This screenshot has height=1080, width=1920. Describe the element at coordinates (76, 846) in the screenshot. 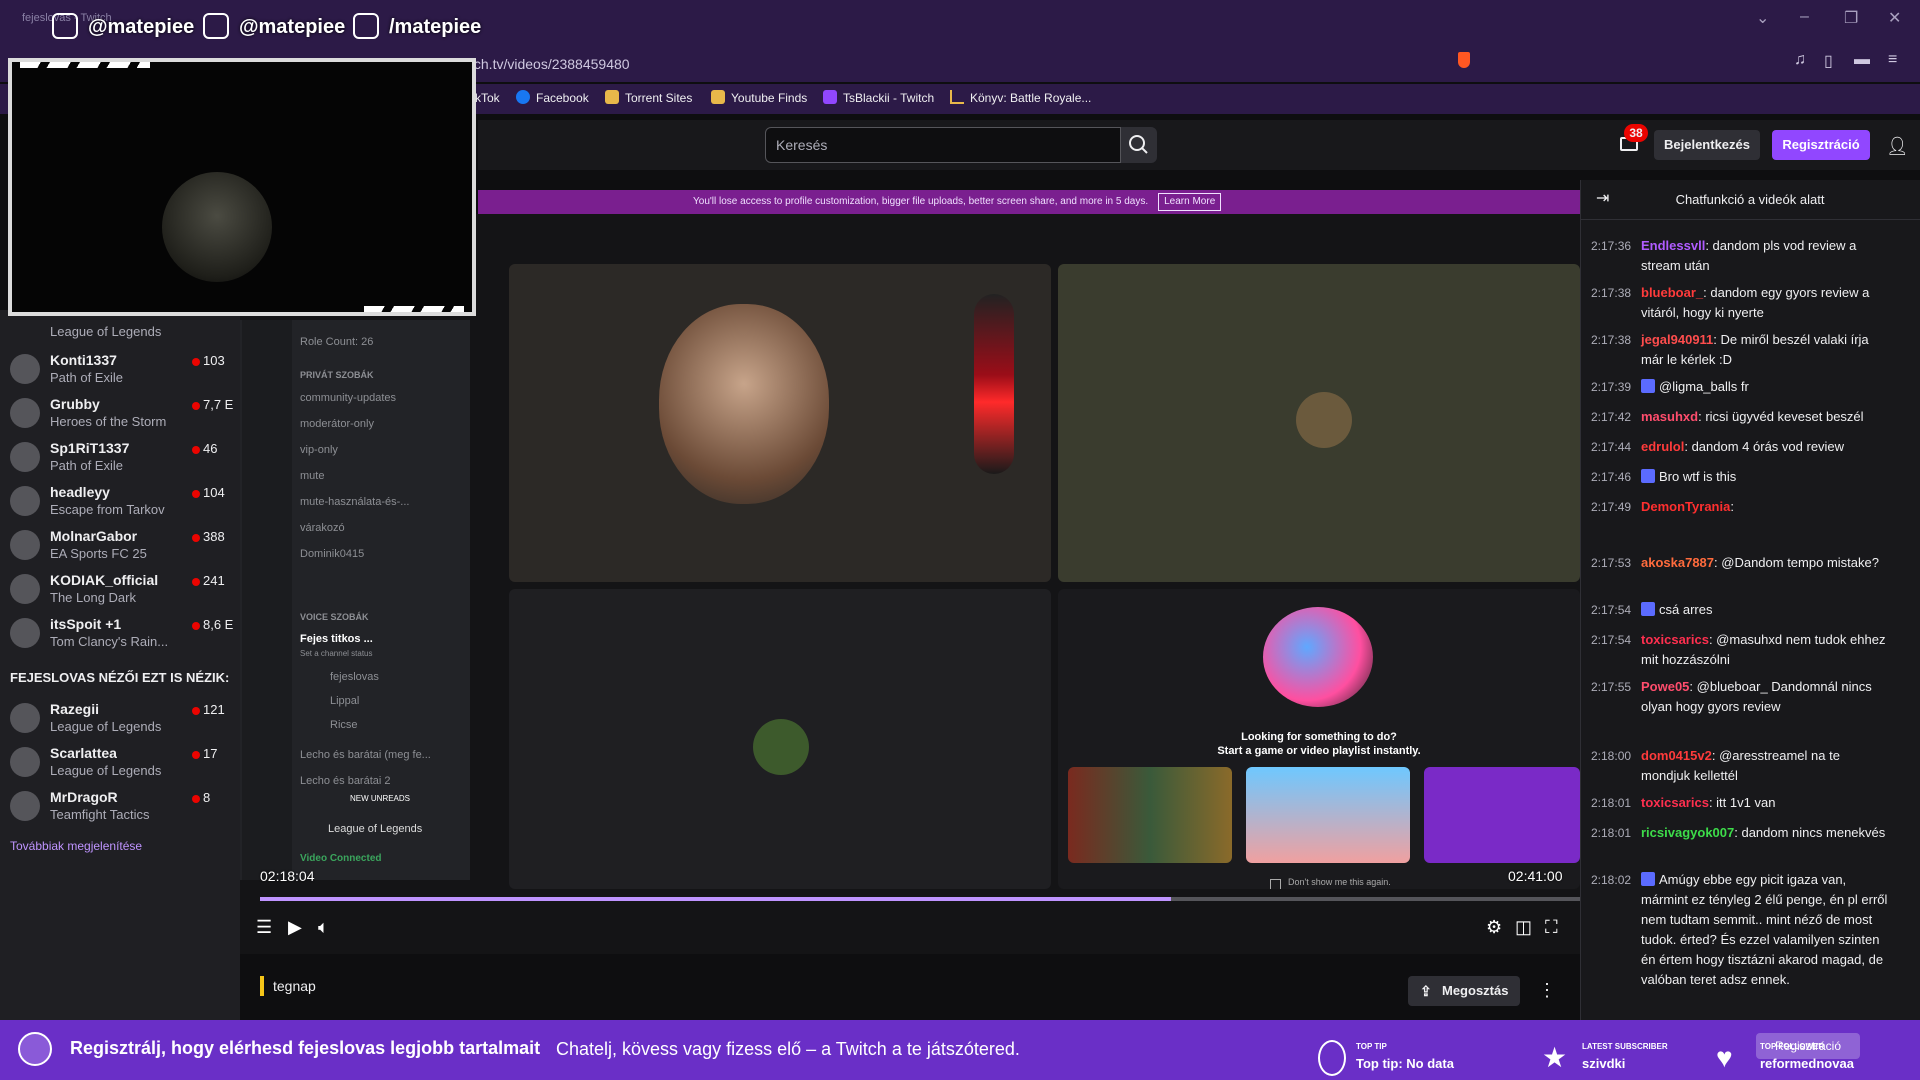

I see `show-more-link: Továbbiak megjelenítése` at that location.